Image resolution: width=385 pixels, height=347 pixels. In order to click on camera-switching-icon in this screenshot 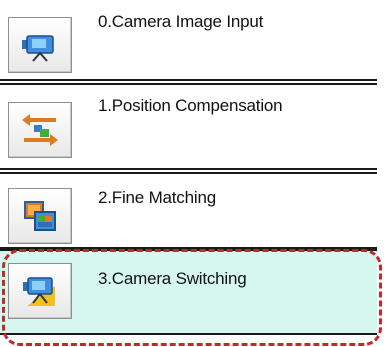, I will do `click(39, 291)`.